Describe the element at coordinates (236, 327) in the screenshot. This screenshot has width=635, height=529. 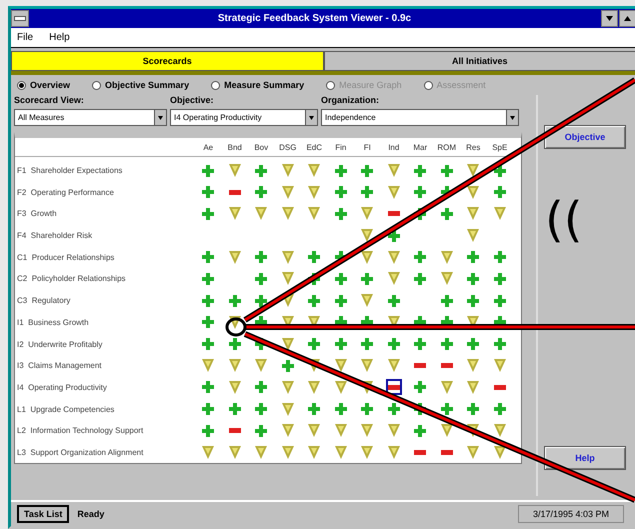
I see `annotation-circle` at that location.